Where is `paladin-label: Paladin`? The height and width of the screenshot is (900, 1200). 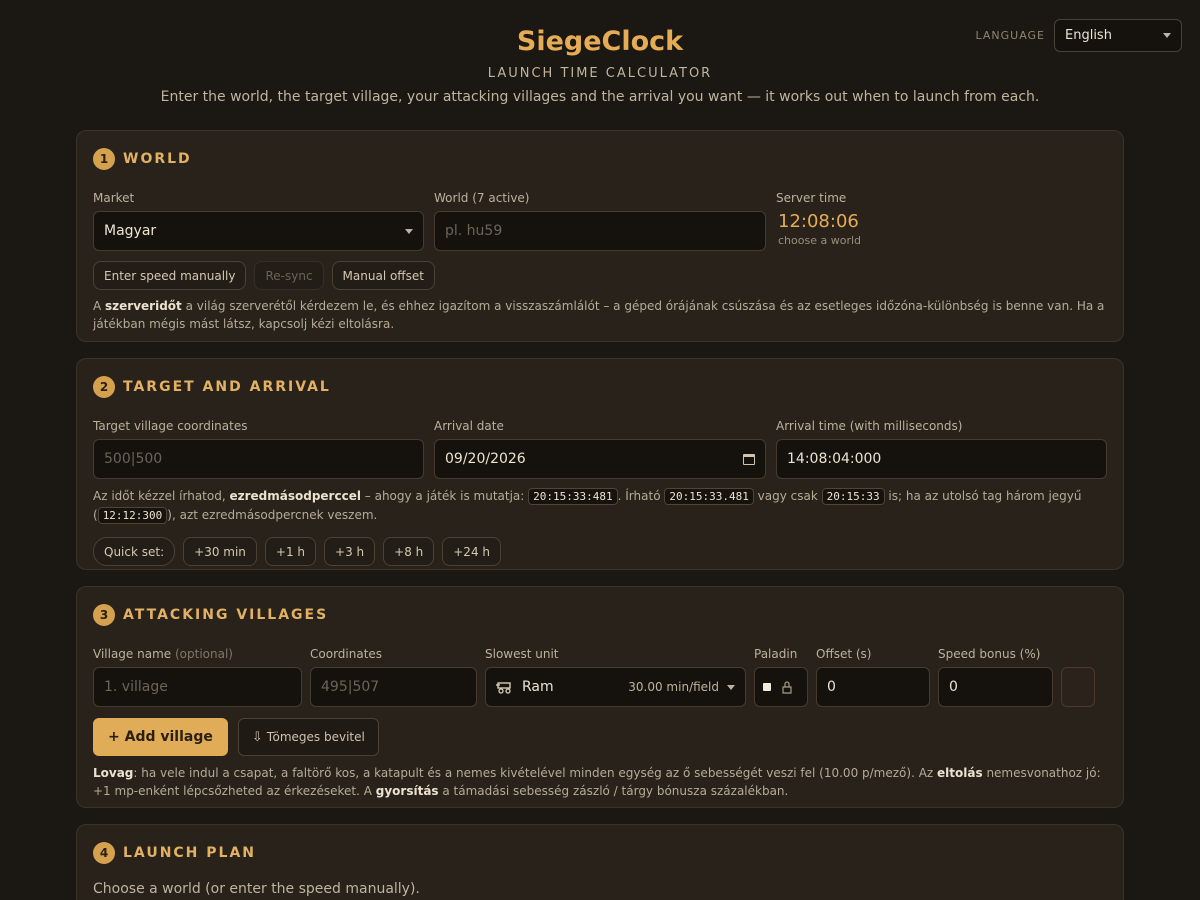 paladin-label: Paladin is located at coordinates (776, 654).